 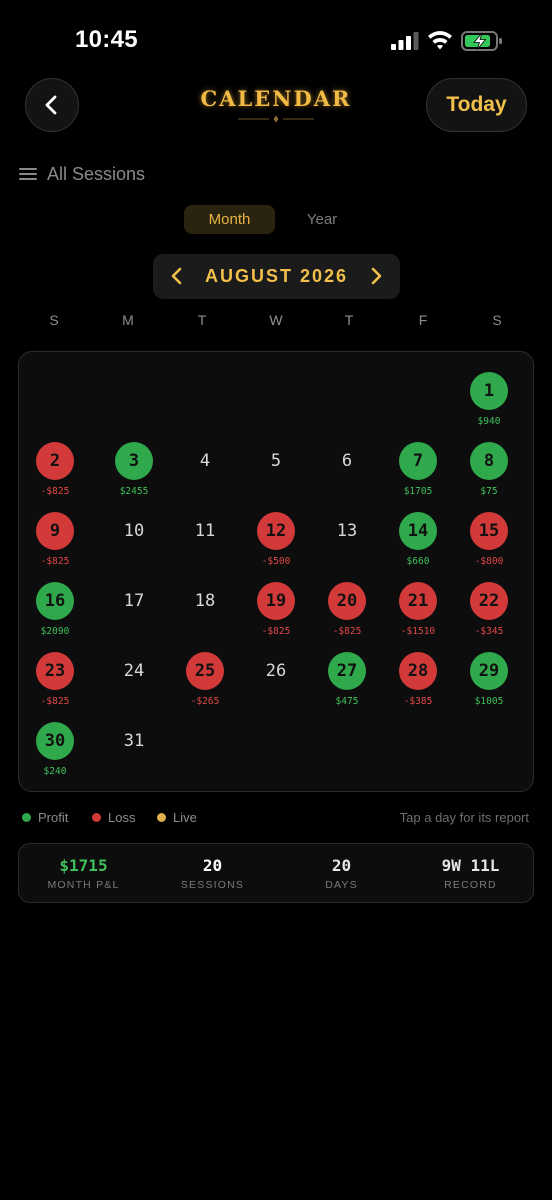 What do you see at coordinates (347, 461) in the screenshot?
I see `day-number: 6` at bounding box center [347, 461].